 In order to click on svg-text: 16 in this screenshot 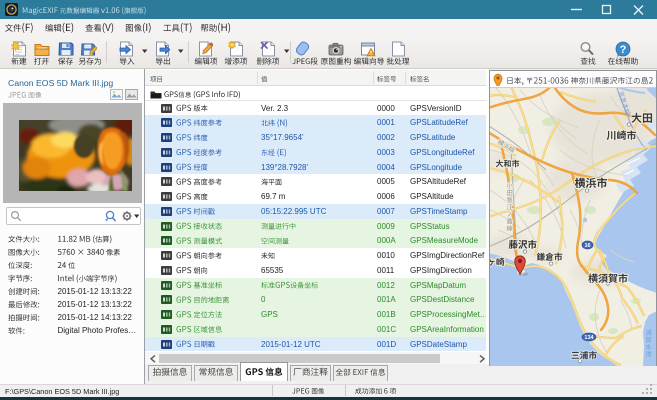, I will do `click(587, 246)`.